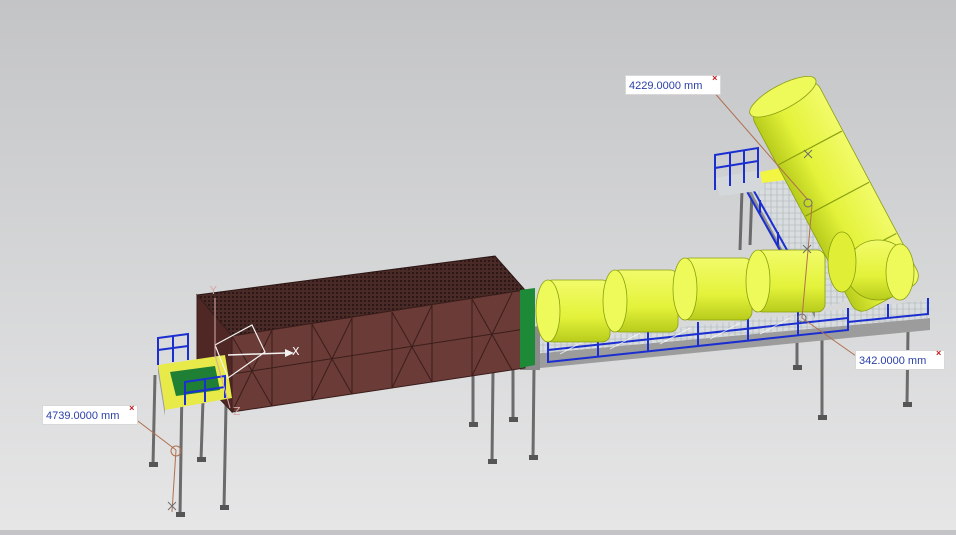 The width and height of the screenshot is (956, 535). Describe the element at coordinates (893, 361) in the screenshot. I see `dimension-value-right: 342.0000 mm` at that location.